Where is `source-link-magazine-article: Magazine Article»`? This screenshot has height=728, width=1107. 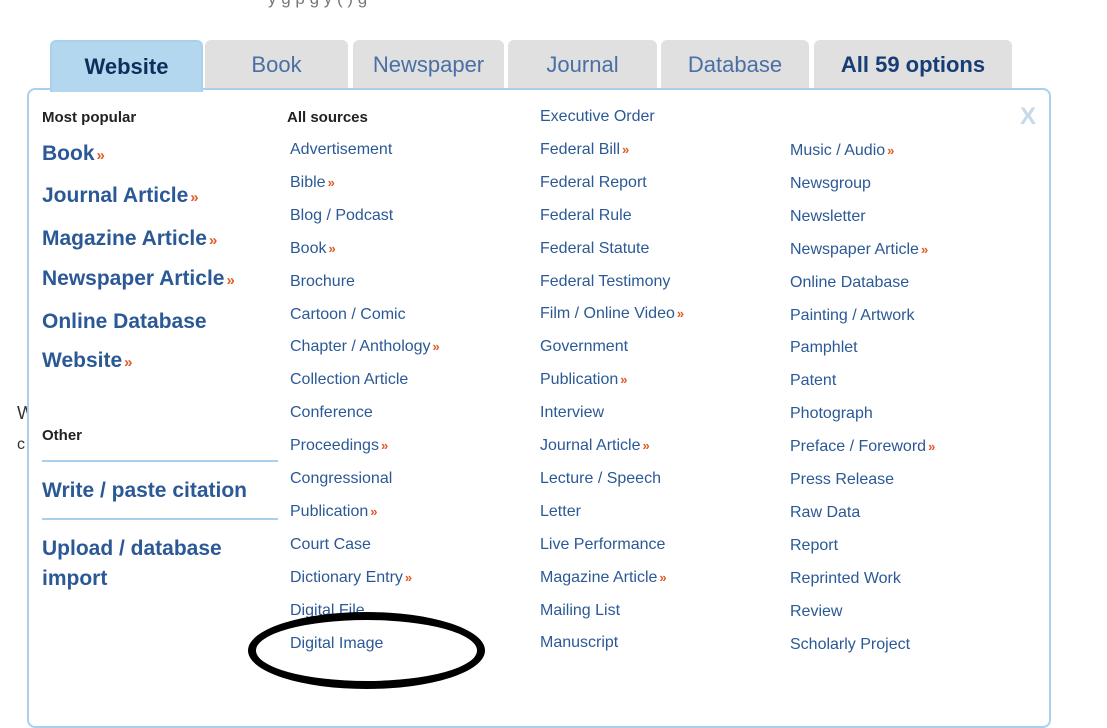 source-link-magazine-article: Magazine Article» is located at coordinates (603, 578).